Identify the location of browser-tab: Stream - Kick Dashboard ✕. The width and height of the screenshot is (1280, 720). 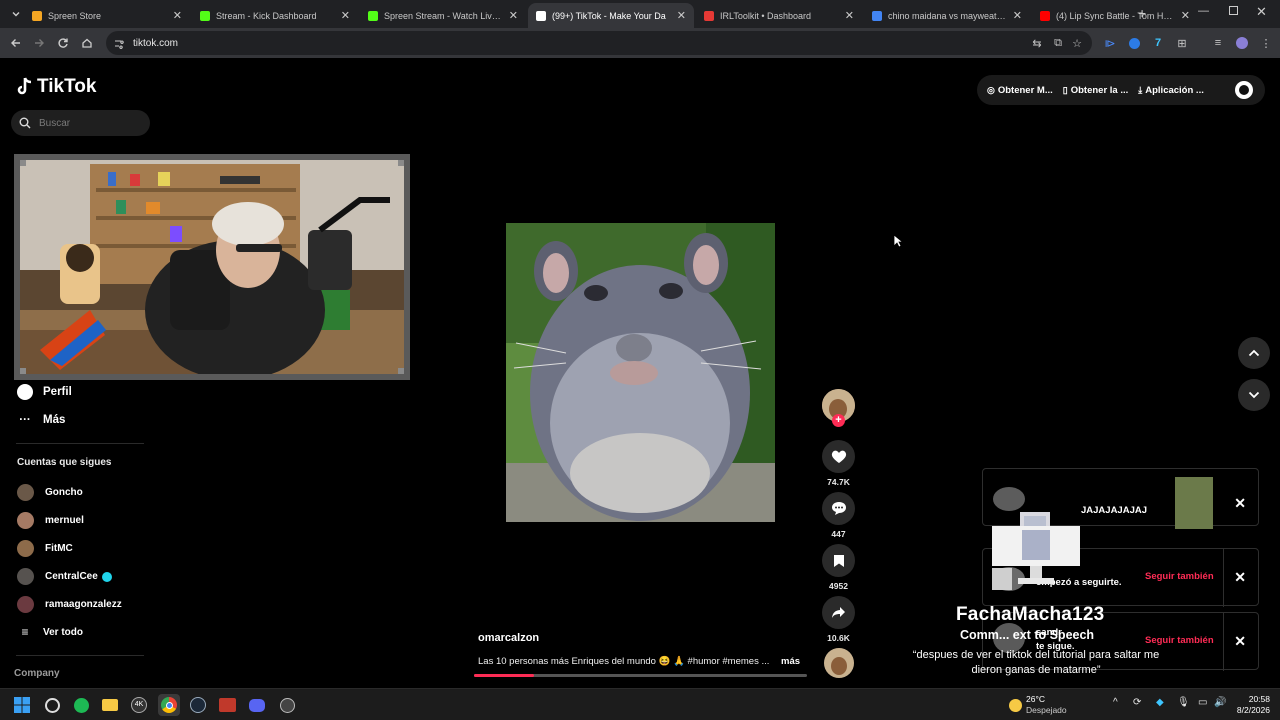
(275, 15).